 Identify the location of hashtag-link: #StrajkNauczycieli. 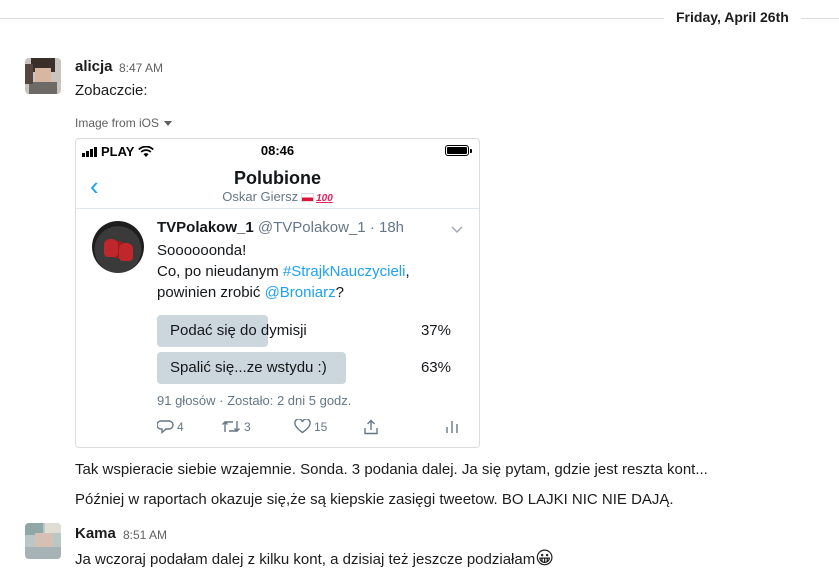
(344, 271).